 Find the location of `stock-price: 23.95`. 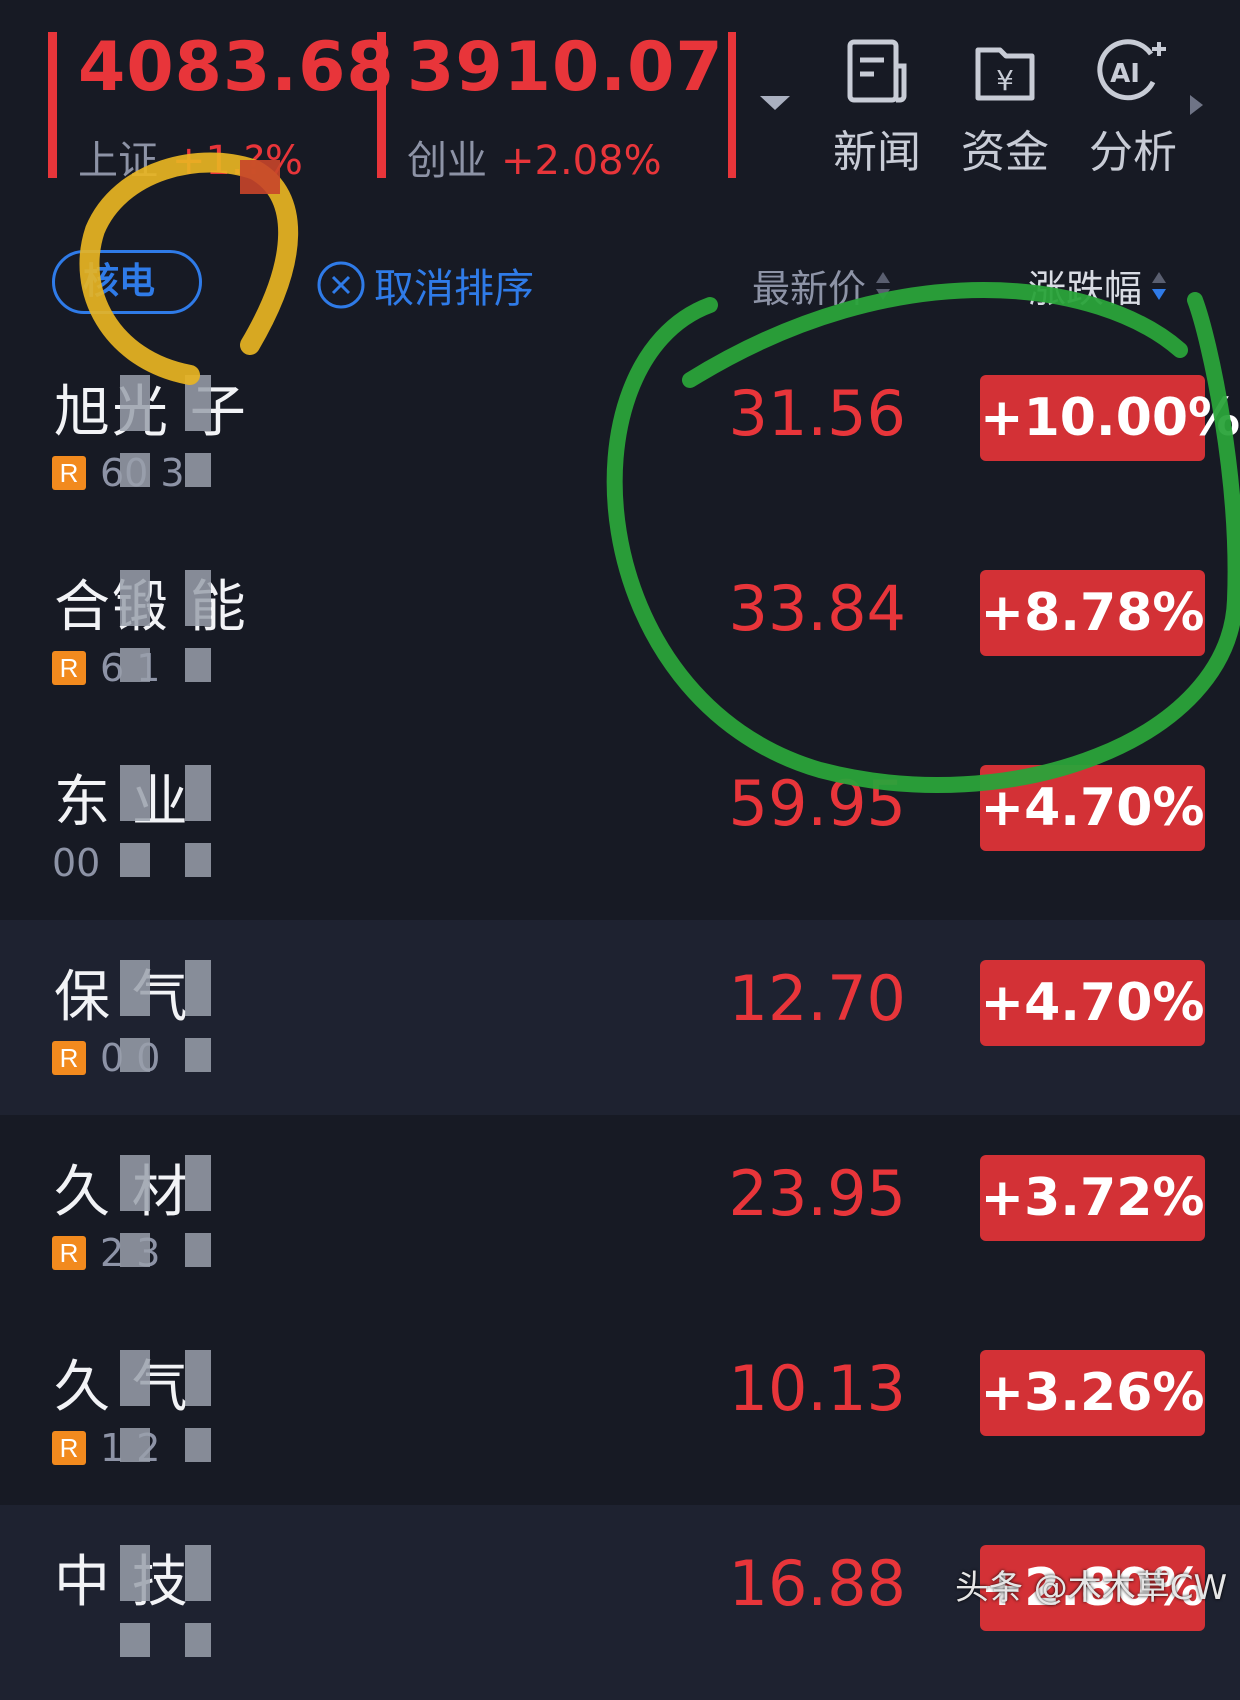

stock-price: 23.95 is located at coordinates (817, 1193).